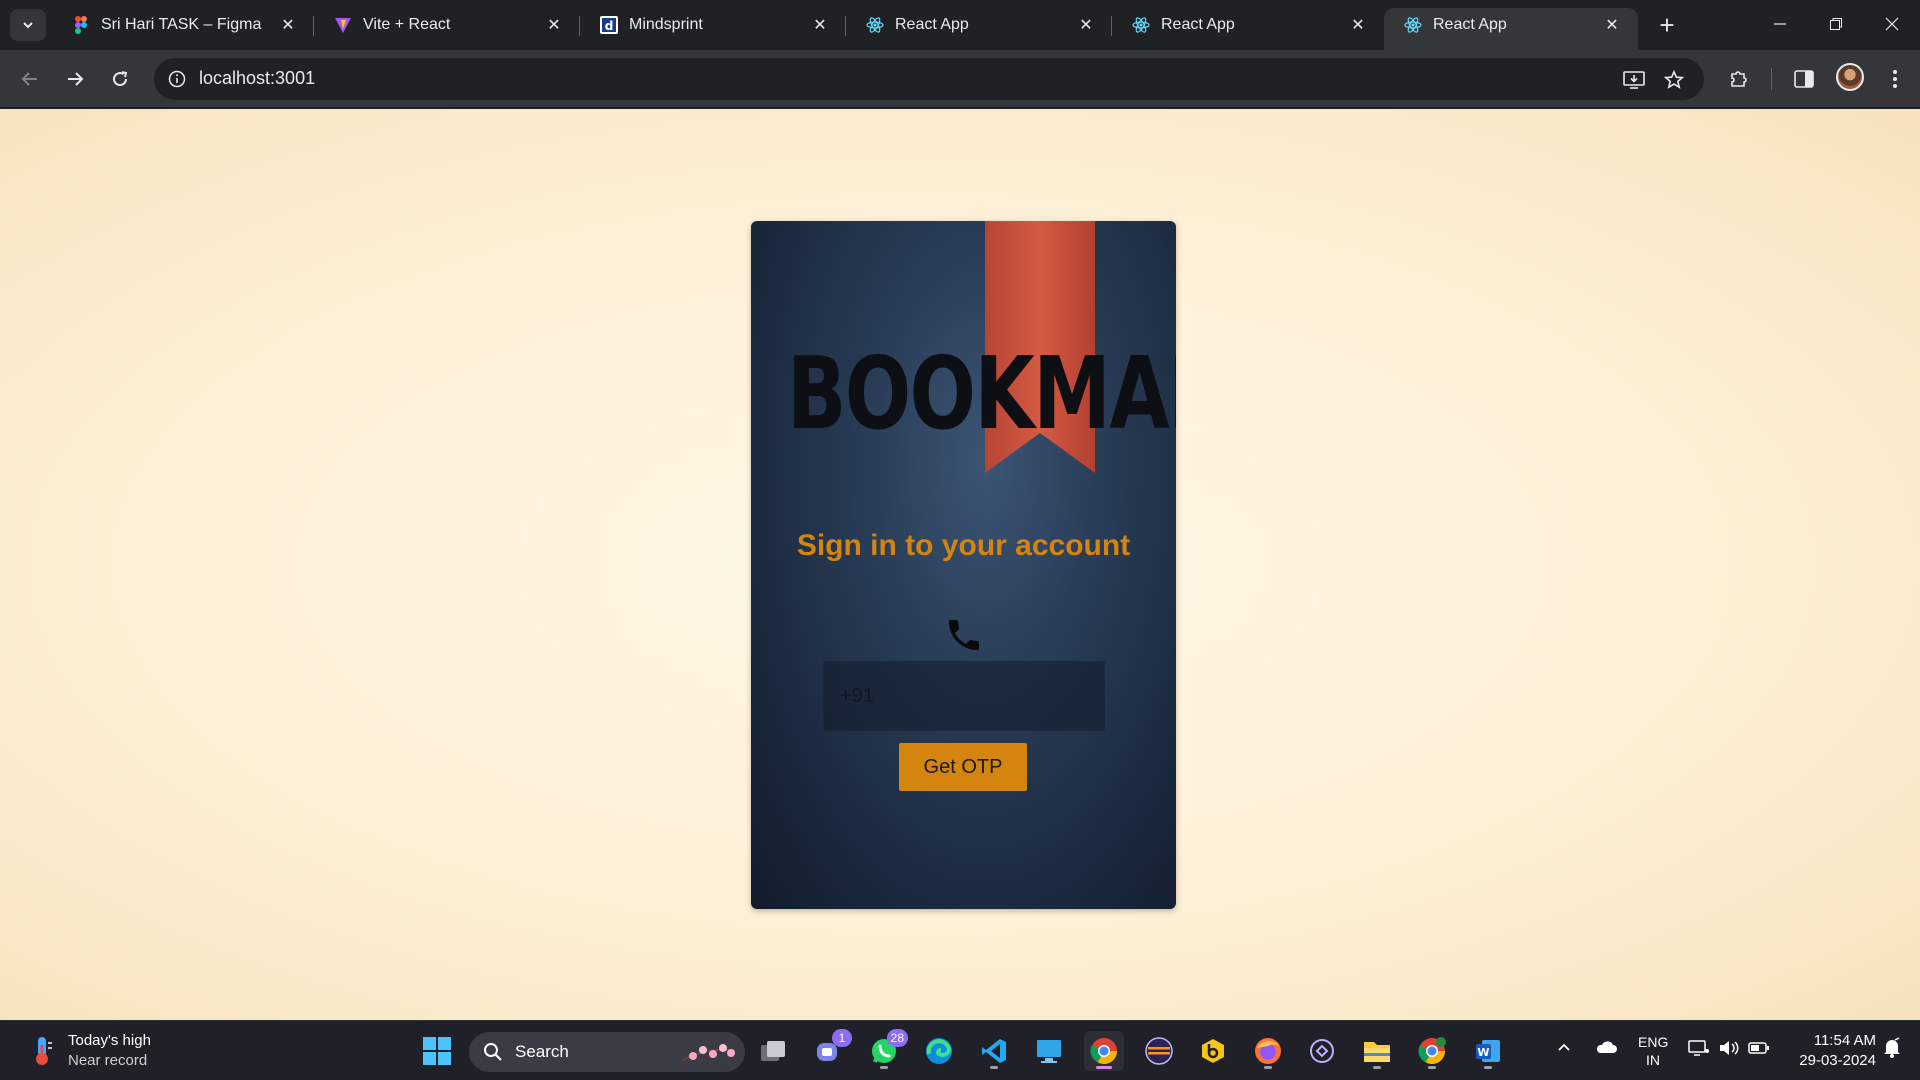 The image size is (1920, 1080). Describe the element at coordinates (1892, 1049) in the screenshot. I see `notification-bell-icon` at that location.